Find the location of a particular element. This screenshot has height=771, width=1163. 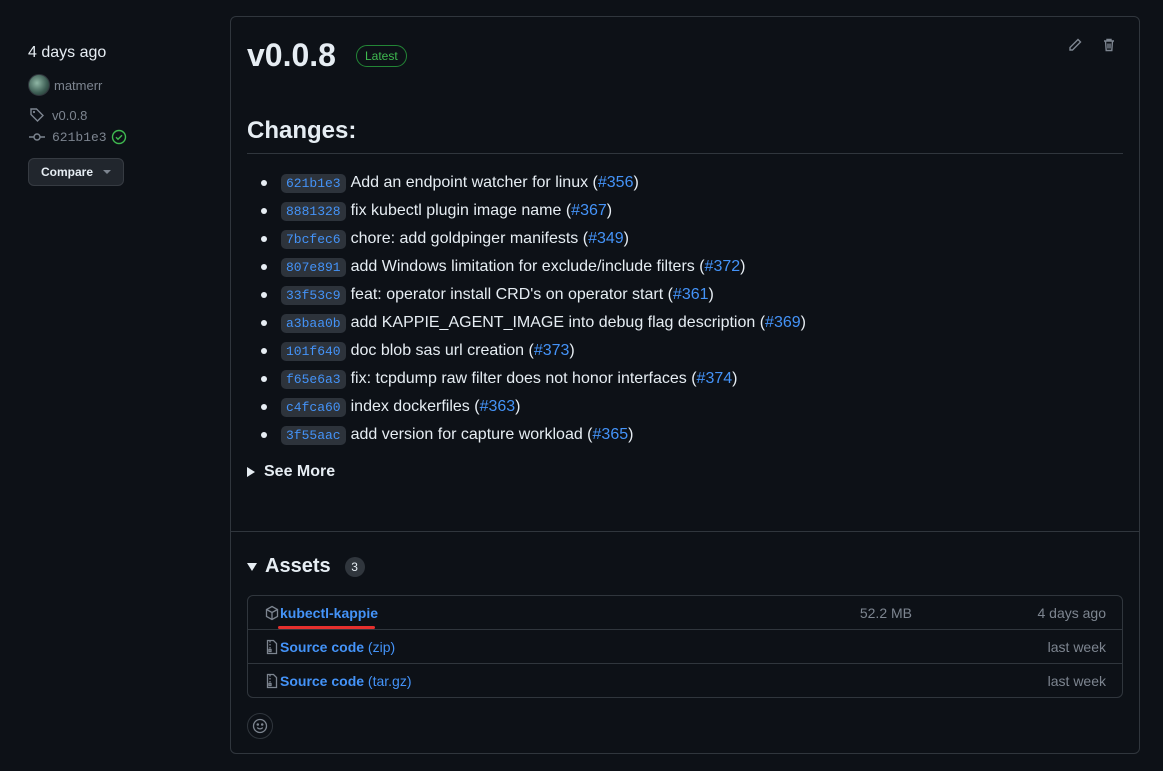

commit-sha-link: a3baa0b is located at coordinates (313, 323).